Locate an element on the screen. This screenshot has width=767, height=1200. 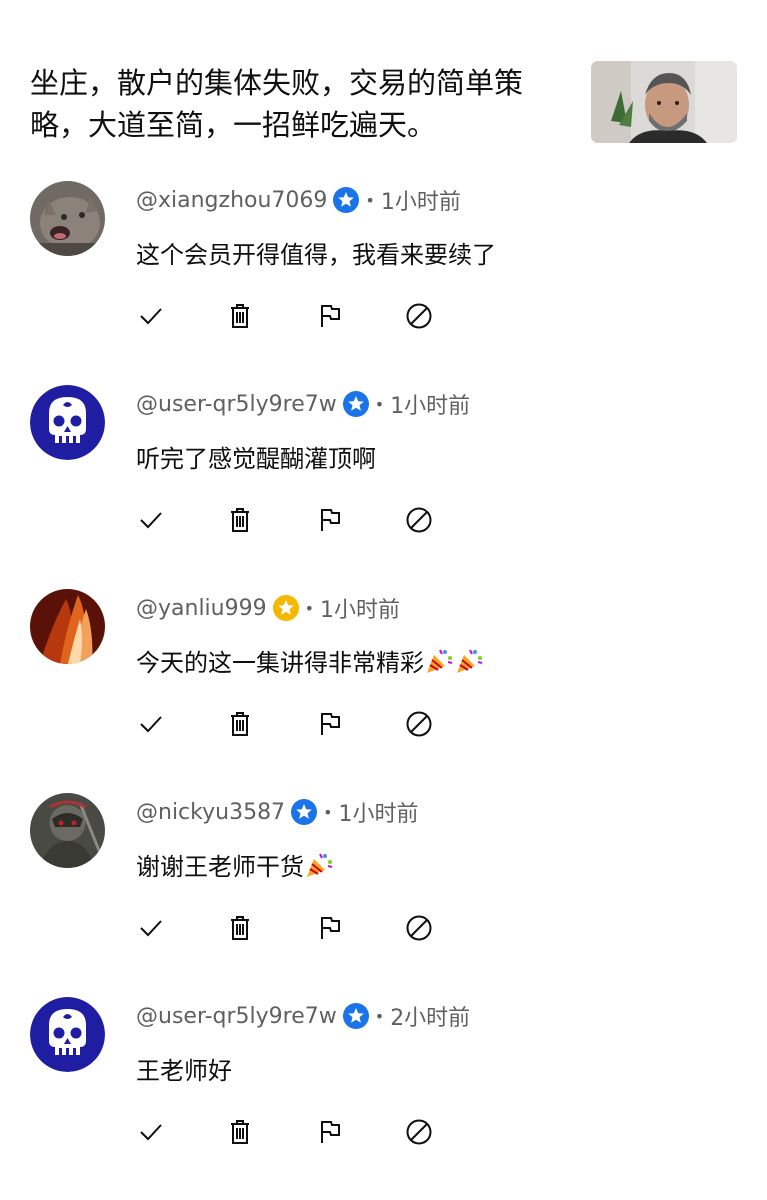
comment-text-content: 今天的这一集讲得非常精彩 is located at coordinates (280, 663).